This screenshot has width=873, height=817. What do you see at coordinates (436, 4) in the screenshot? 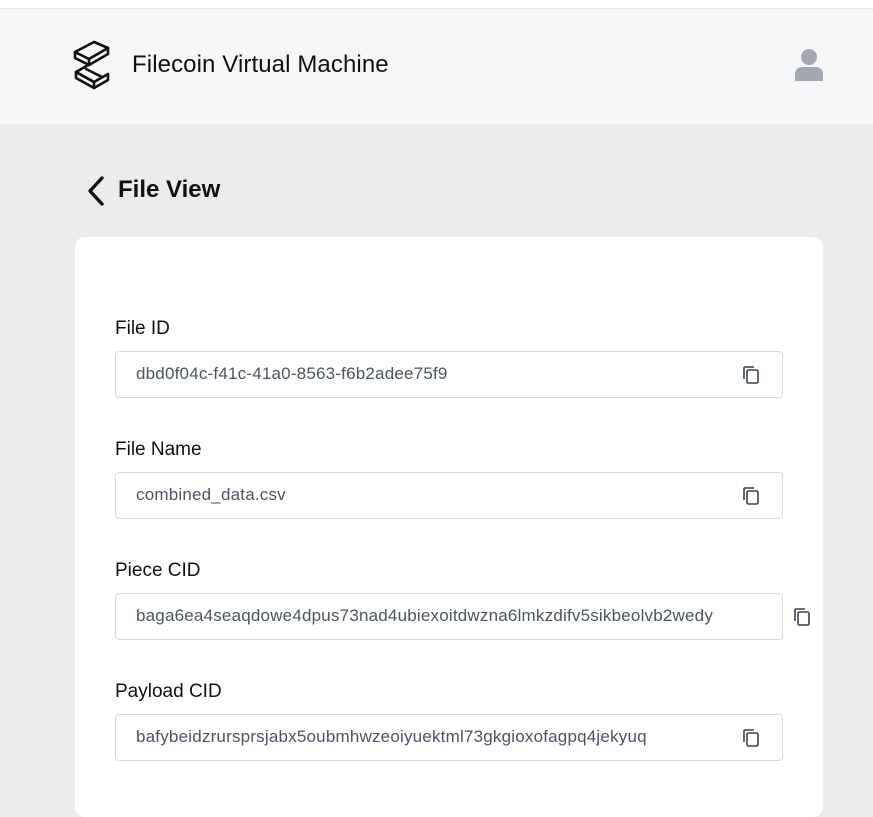
I see `window-top-edge` at bounding box center [436, 4].